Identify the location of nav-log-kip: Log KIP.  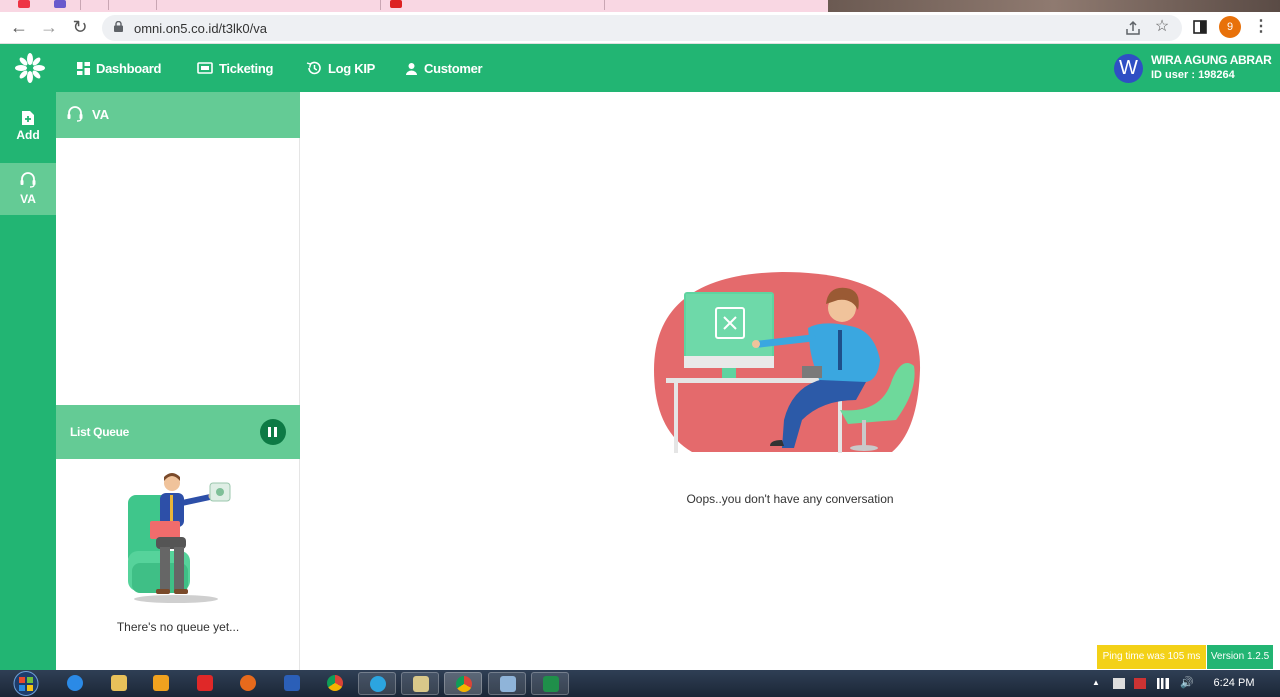
(340, 68).